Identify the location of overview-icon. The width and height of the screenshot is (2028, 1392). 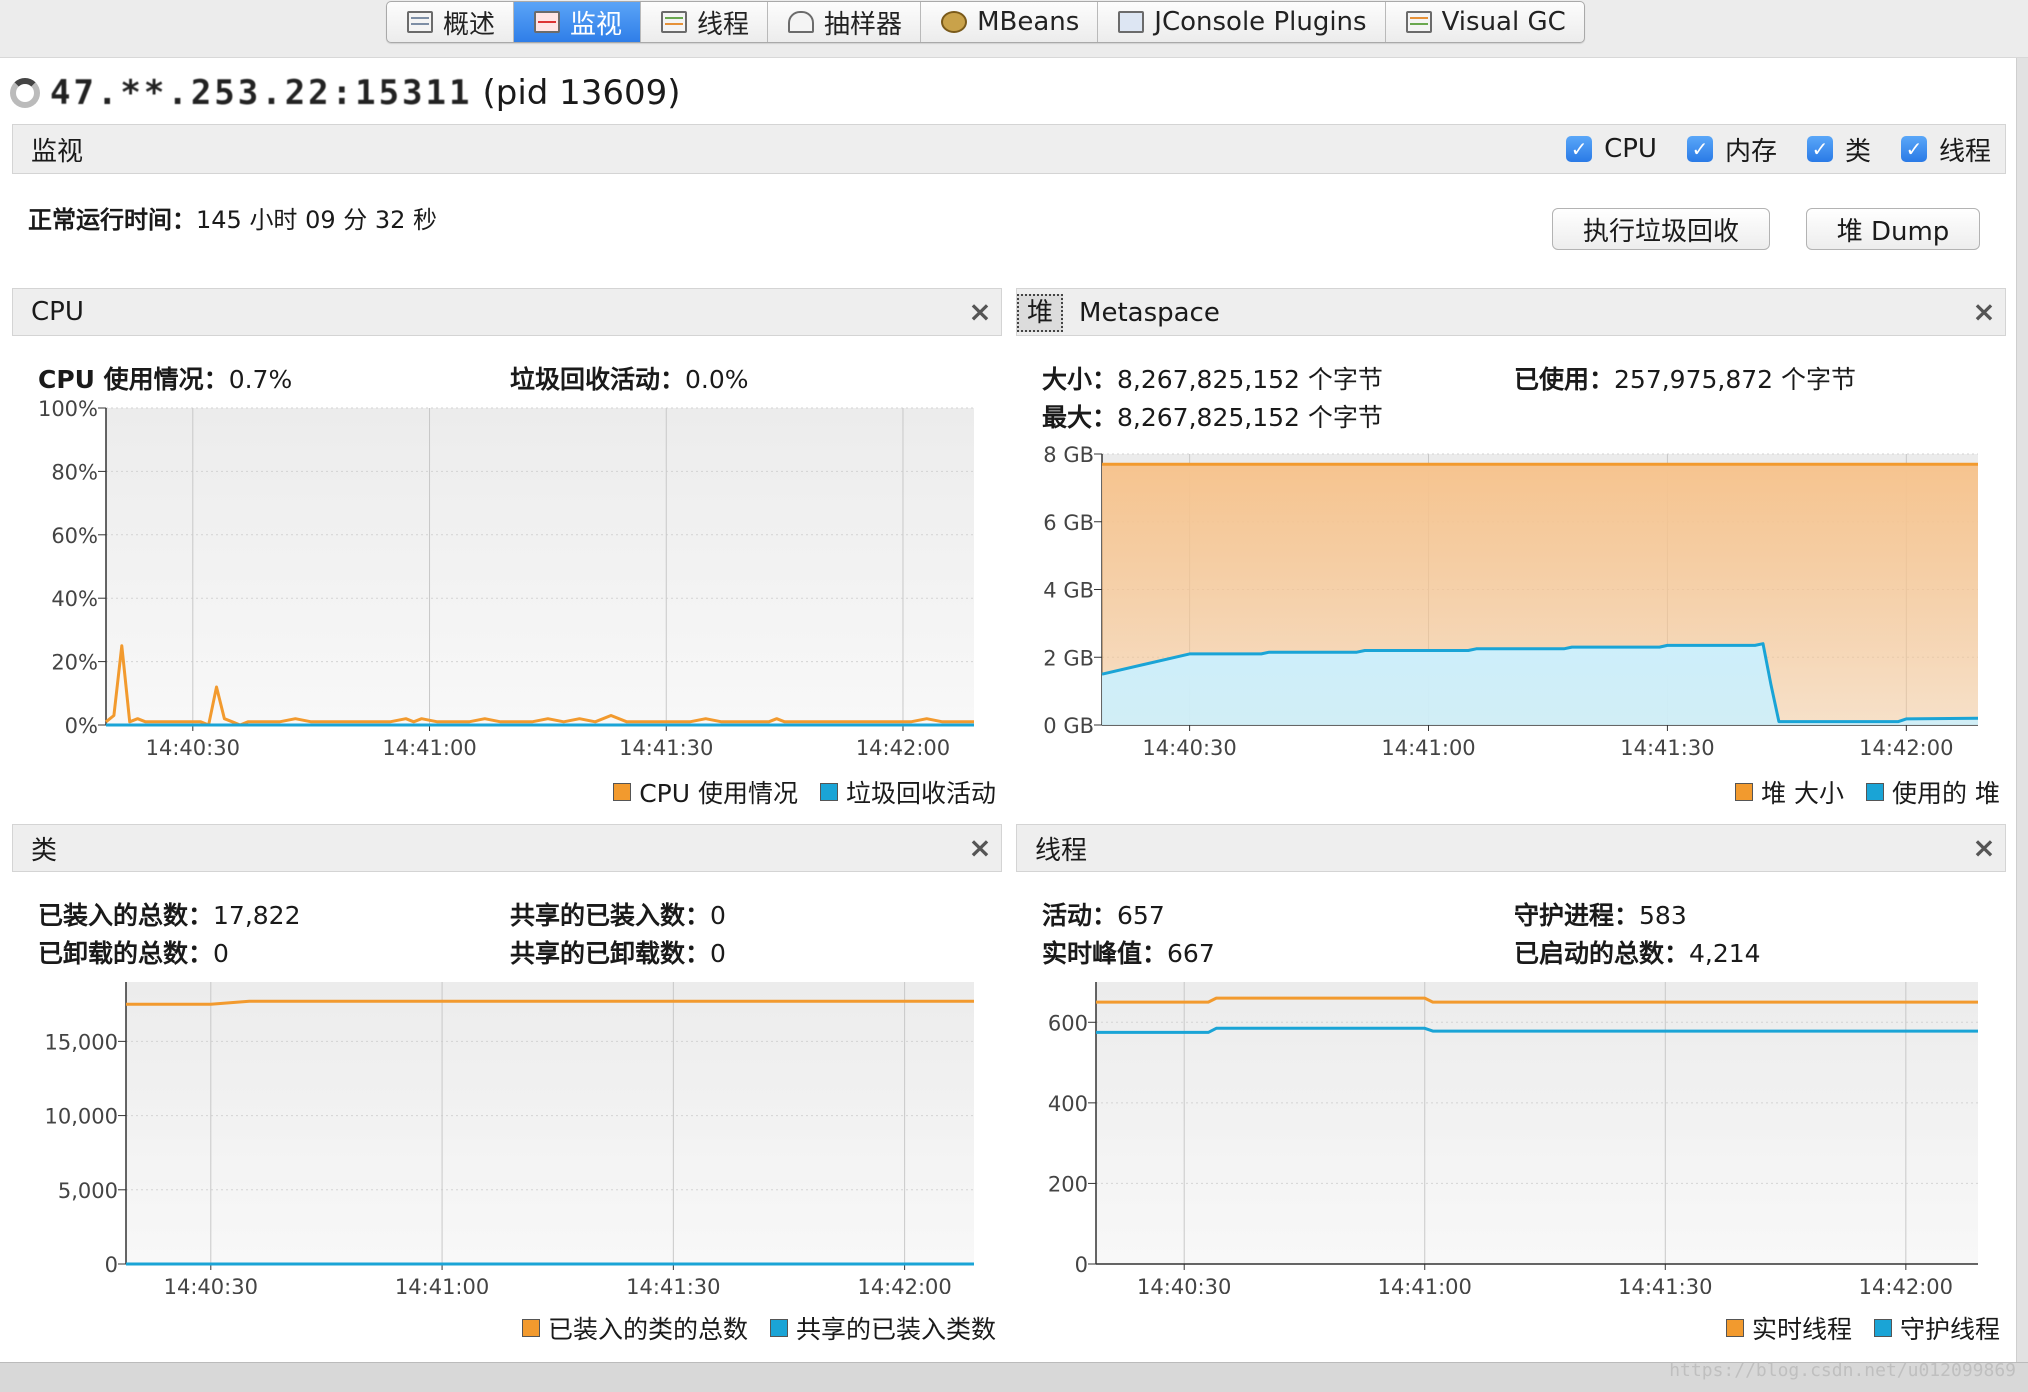
(420, 22).